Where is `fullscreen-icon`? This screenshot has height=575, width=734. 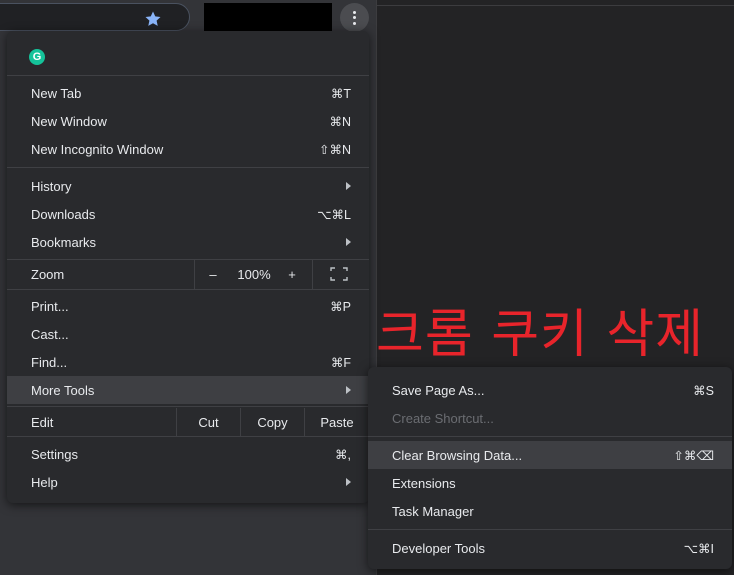
fullscreen-icon is located at coordinates (339, 274).